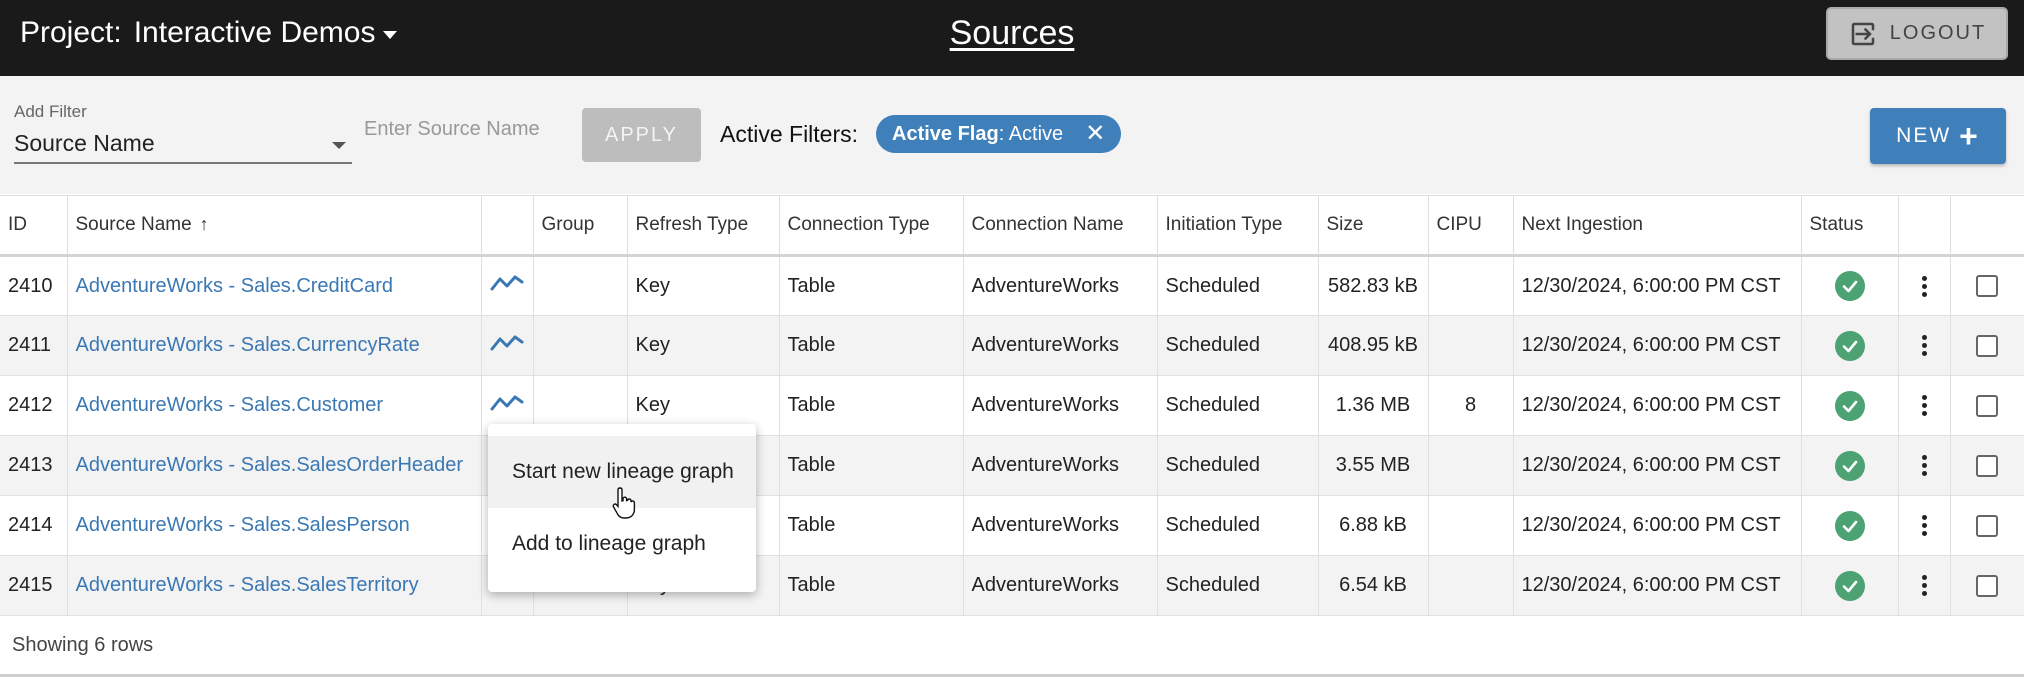  Describe the element at coordinates (945, 133) in the screenshot. I see `chip-key: Active Flag` at that location.